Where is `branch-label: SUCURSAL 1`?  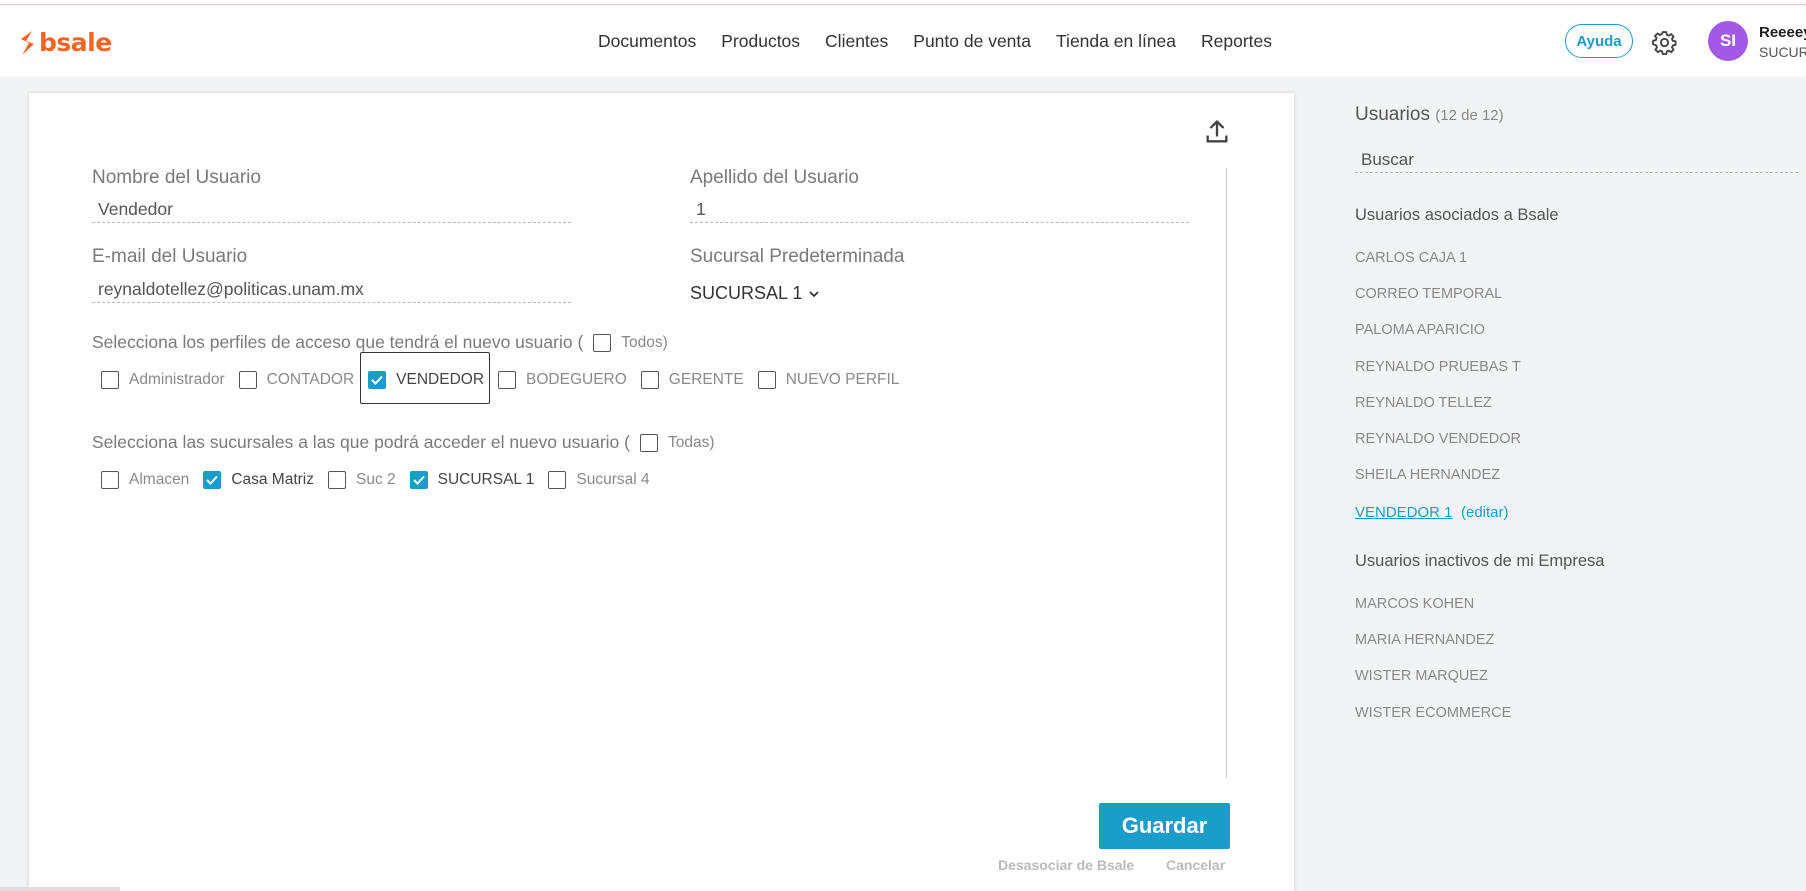 branch-label: SUCURSAL 1 is located at coordinates (486, 479).